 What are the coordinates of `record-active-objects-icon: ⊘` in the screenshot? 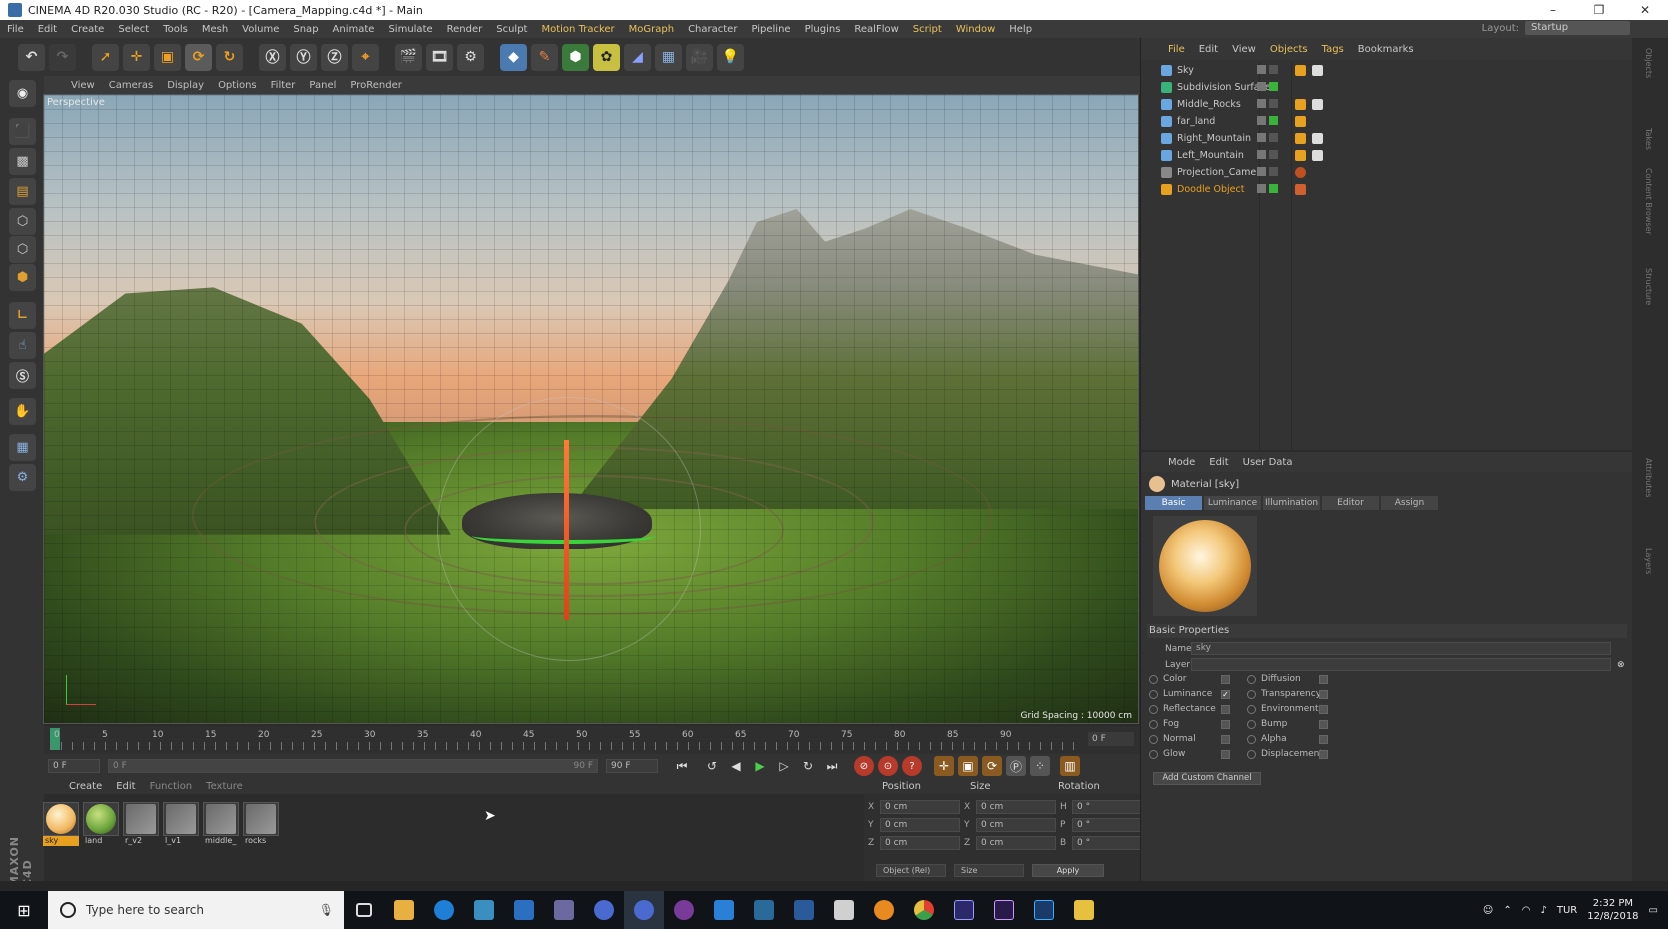 It's located at (864, 766).